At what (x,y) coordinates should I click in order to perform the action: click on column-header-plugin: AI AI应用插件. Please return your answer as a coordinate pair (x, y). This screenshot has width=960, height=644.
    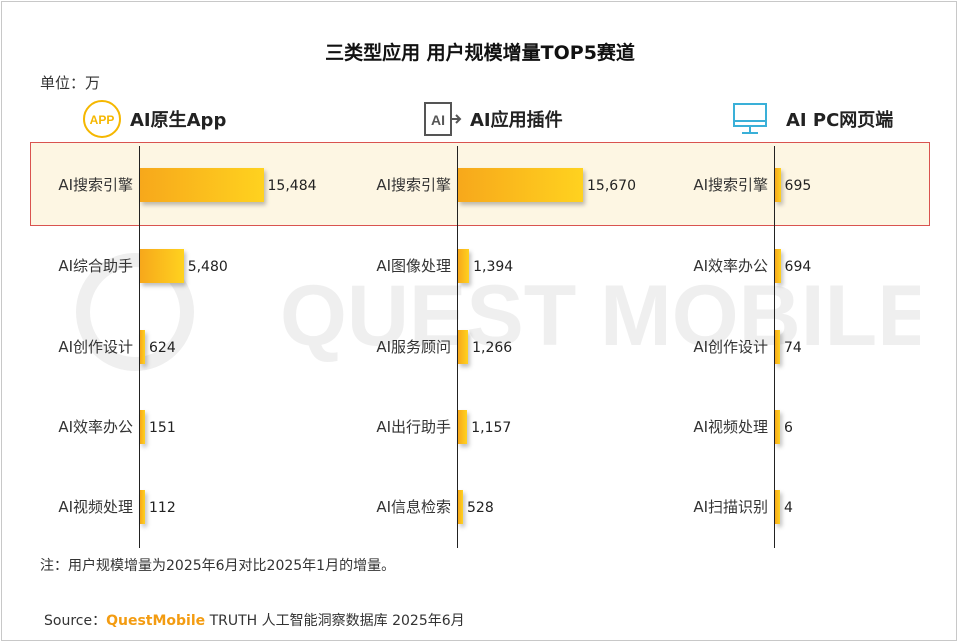
    Looking at the image, I should click on (493, 119).